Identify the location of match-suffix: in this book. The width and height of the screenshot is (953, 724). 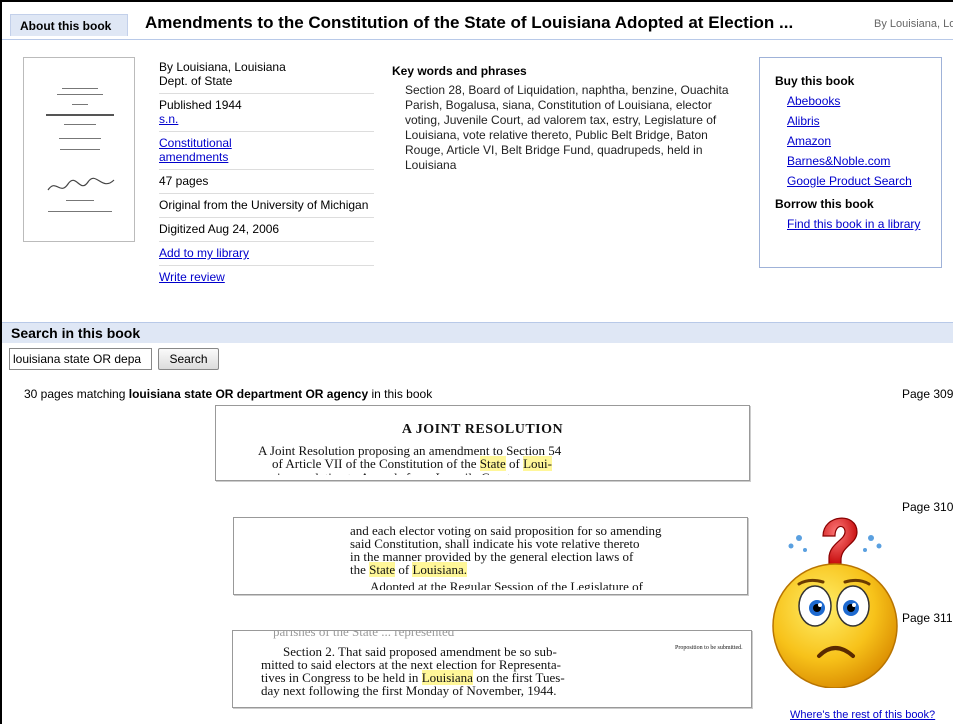
(400, 394).